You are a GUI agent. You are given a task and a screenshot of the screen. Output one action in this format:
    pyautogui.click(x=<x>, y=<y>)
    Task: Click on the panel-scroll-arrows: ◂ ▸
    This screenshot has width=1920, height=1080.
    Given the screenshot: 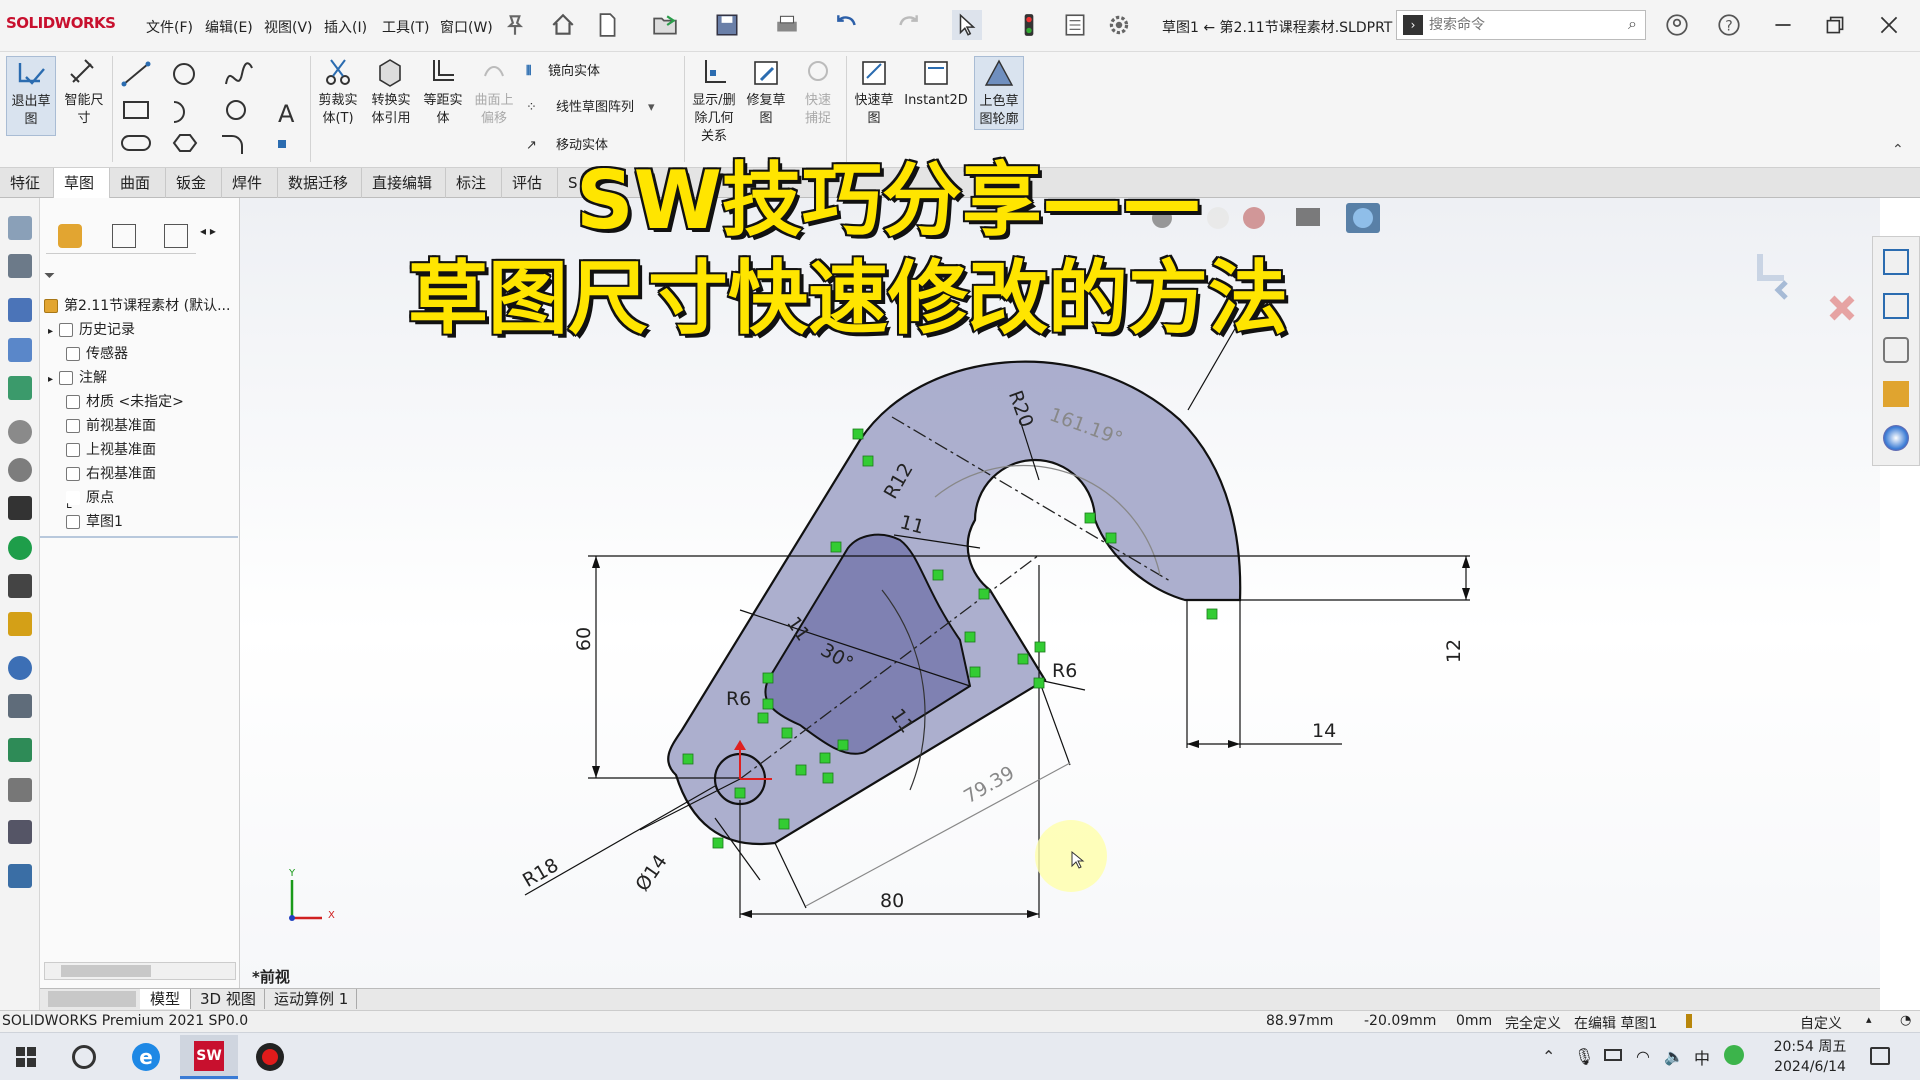 What is the action you would take?
    pyautogui.click(x=208, y=231)
    